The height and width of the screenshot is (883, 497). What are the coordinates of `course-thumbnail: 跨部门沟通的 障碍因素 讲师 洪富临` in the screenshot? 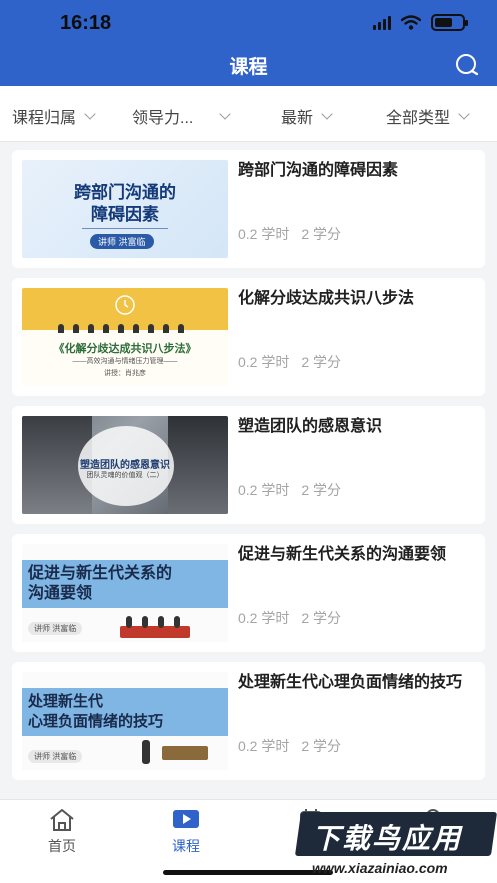 It's located at (125, 209).